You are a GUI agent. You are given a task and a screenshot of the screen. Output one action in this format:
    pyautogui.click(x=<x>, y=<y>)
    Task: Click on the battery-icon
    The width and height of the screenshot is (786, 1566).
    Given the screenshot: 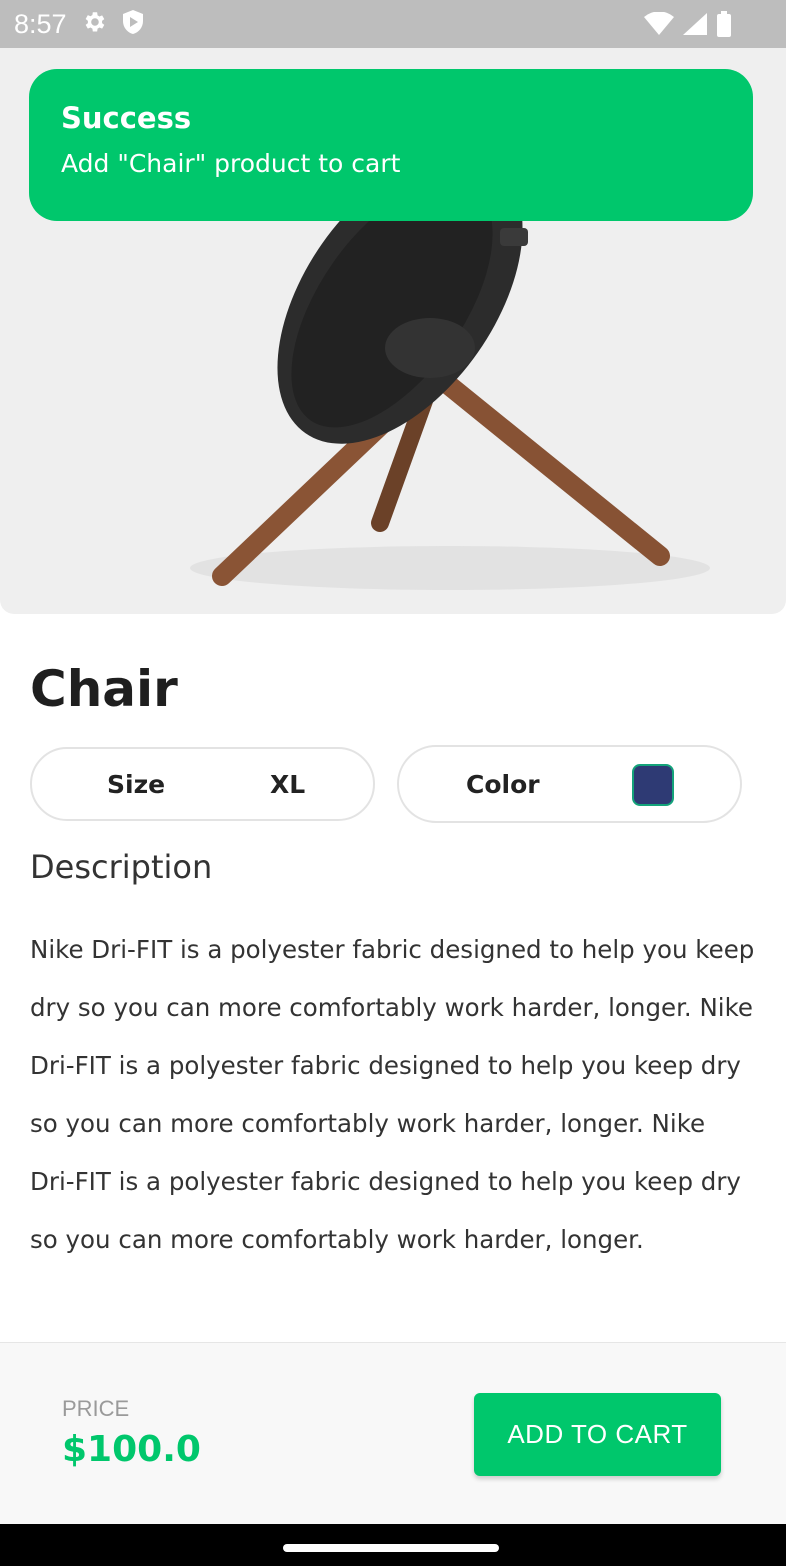 What is the action you would take?
    pyautogui.click(x=724, y=24)
    